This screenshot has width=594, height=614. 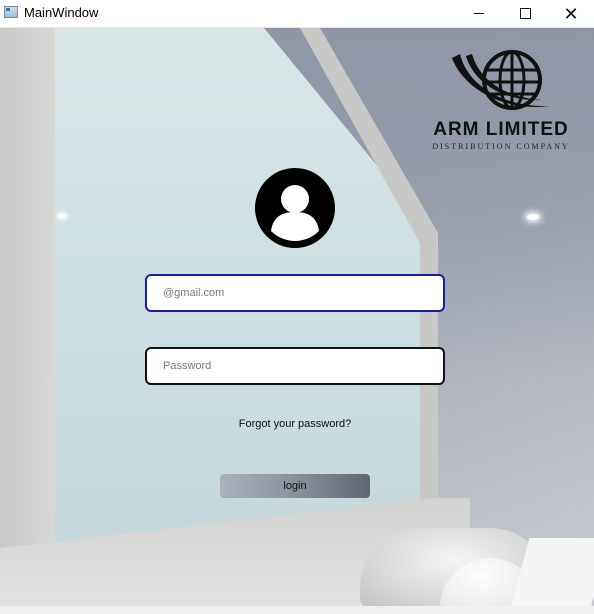 I want to click on close-button: ✕, so click(x=571, y=13).